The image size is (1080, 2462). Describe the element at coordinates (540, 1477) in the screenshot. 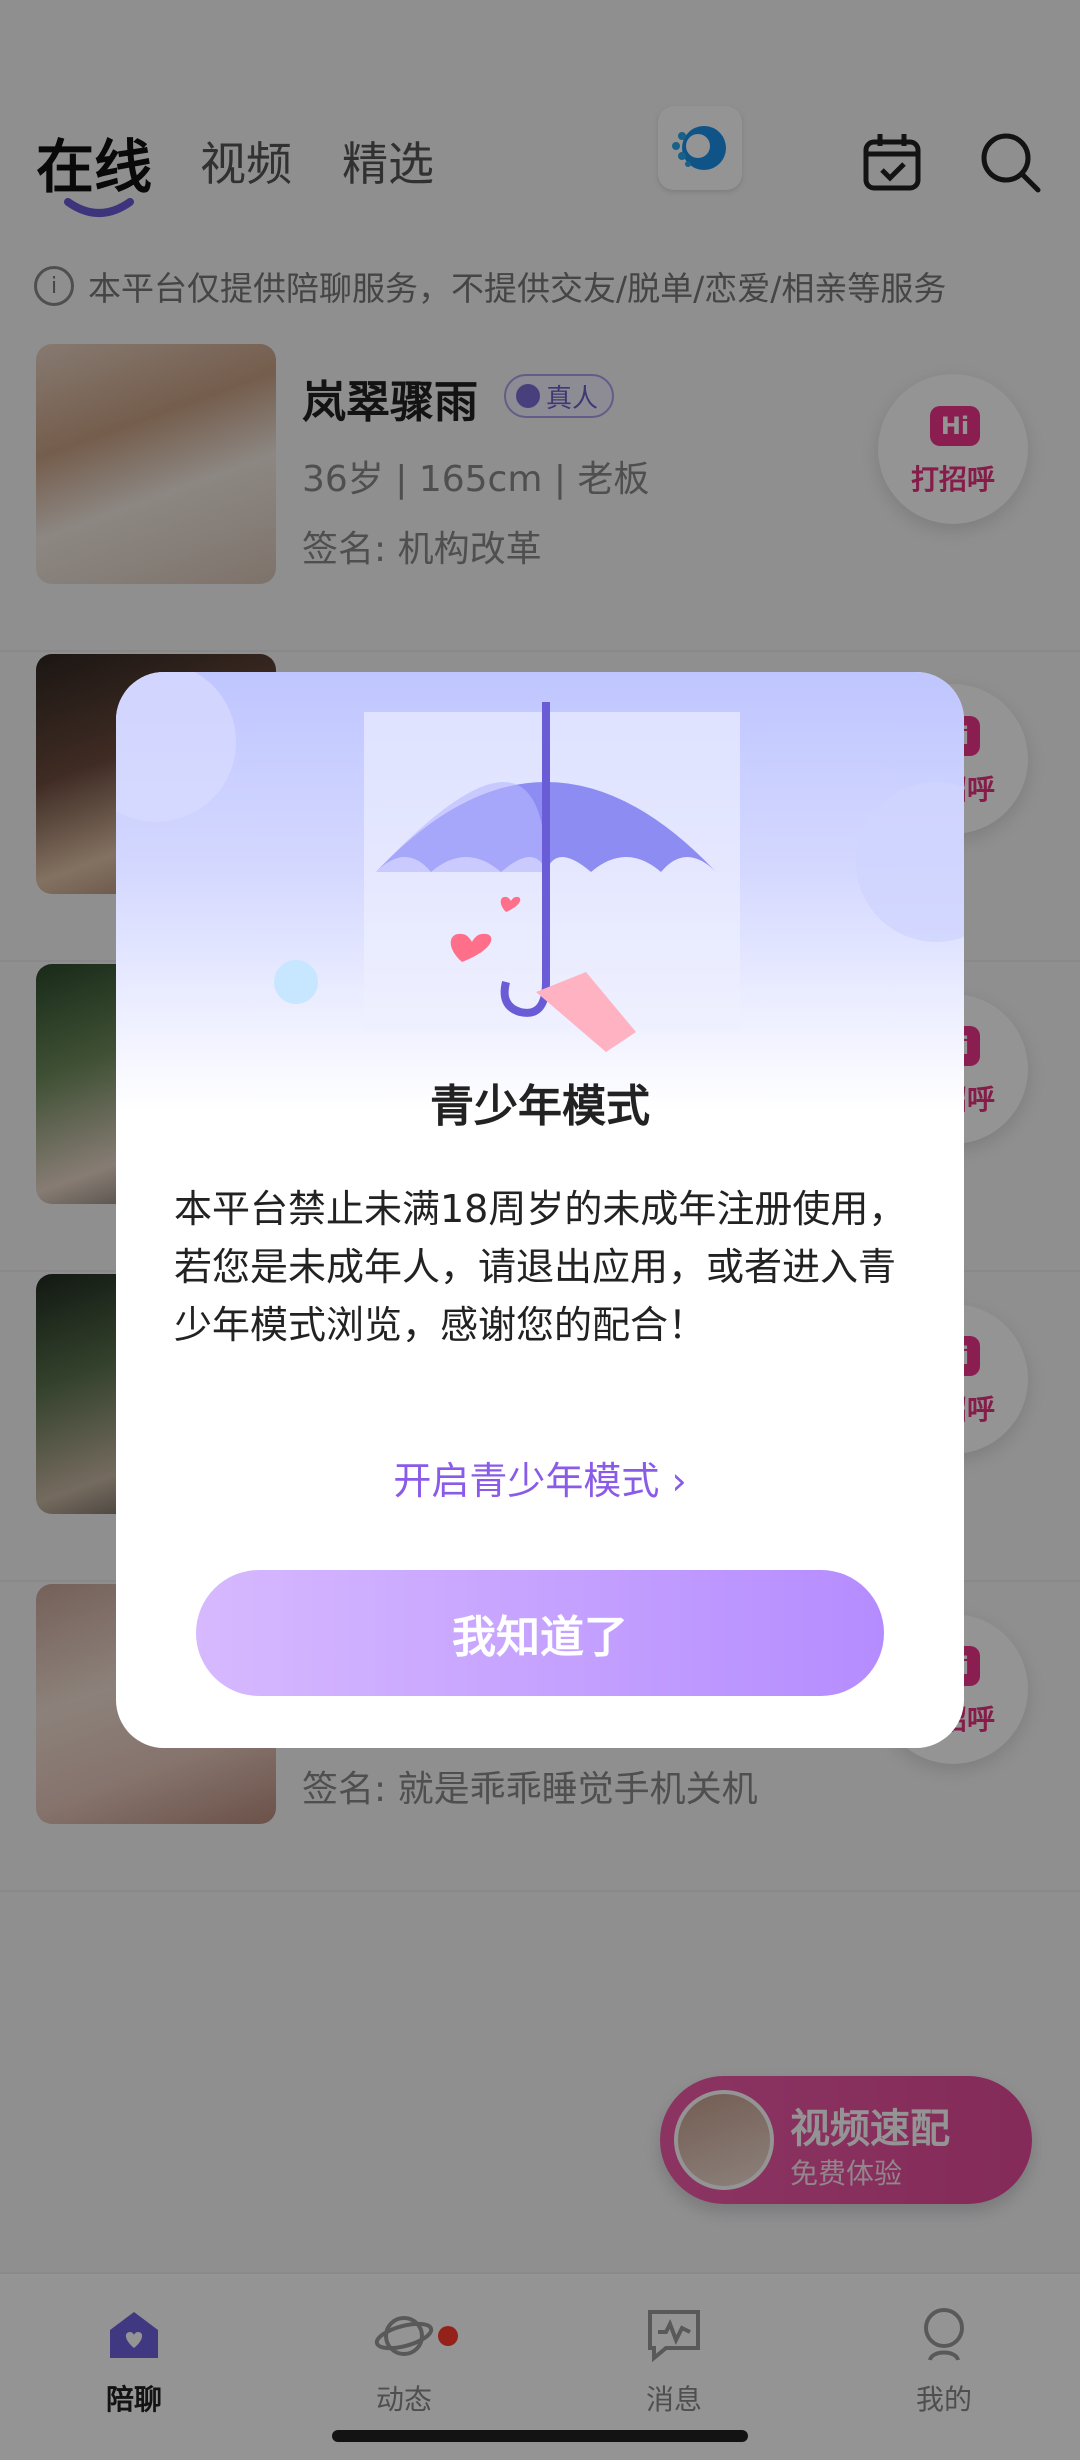

I see `enable-youth-mode-link: 开启青少年模式 ›` at that location.